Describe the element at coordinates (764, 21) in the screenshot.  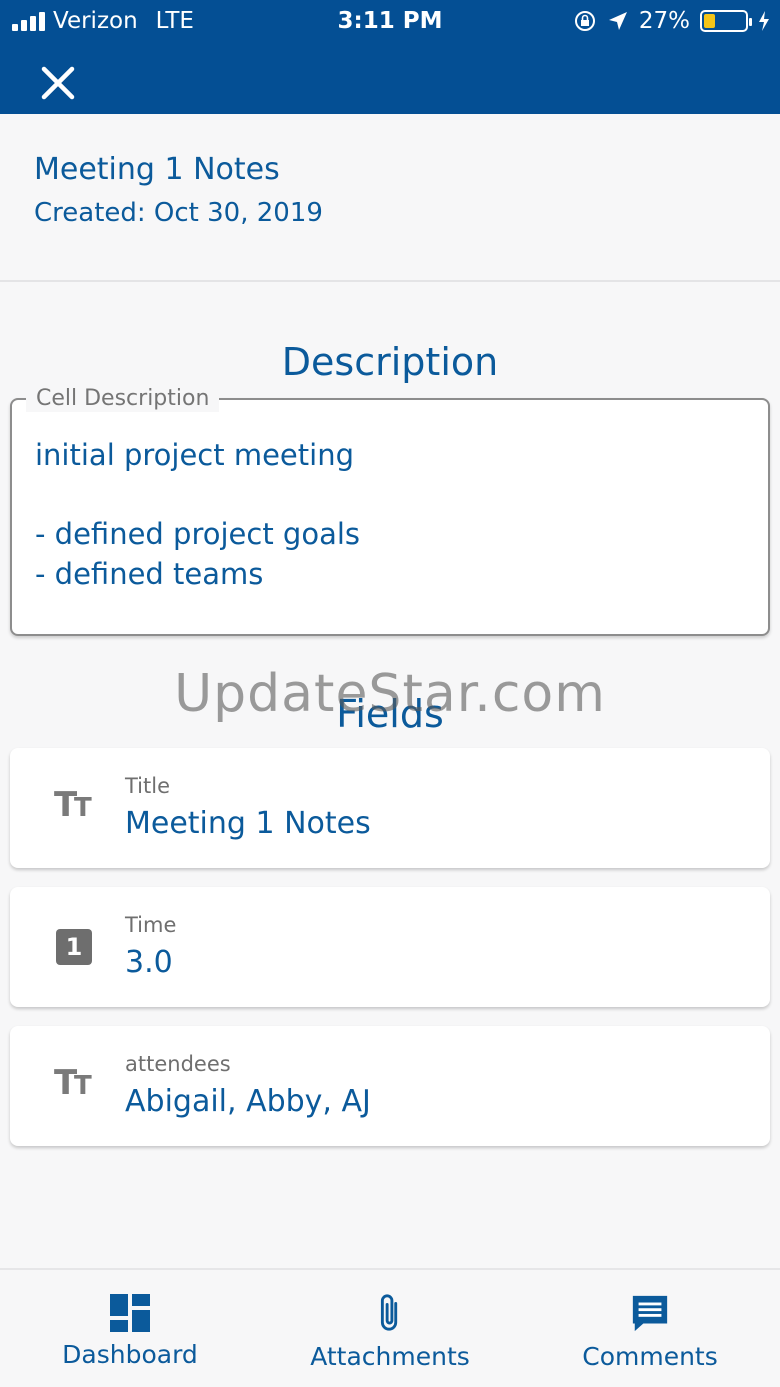
I see `charging-icon` at that location.